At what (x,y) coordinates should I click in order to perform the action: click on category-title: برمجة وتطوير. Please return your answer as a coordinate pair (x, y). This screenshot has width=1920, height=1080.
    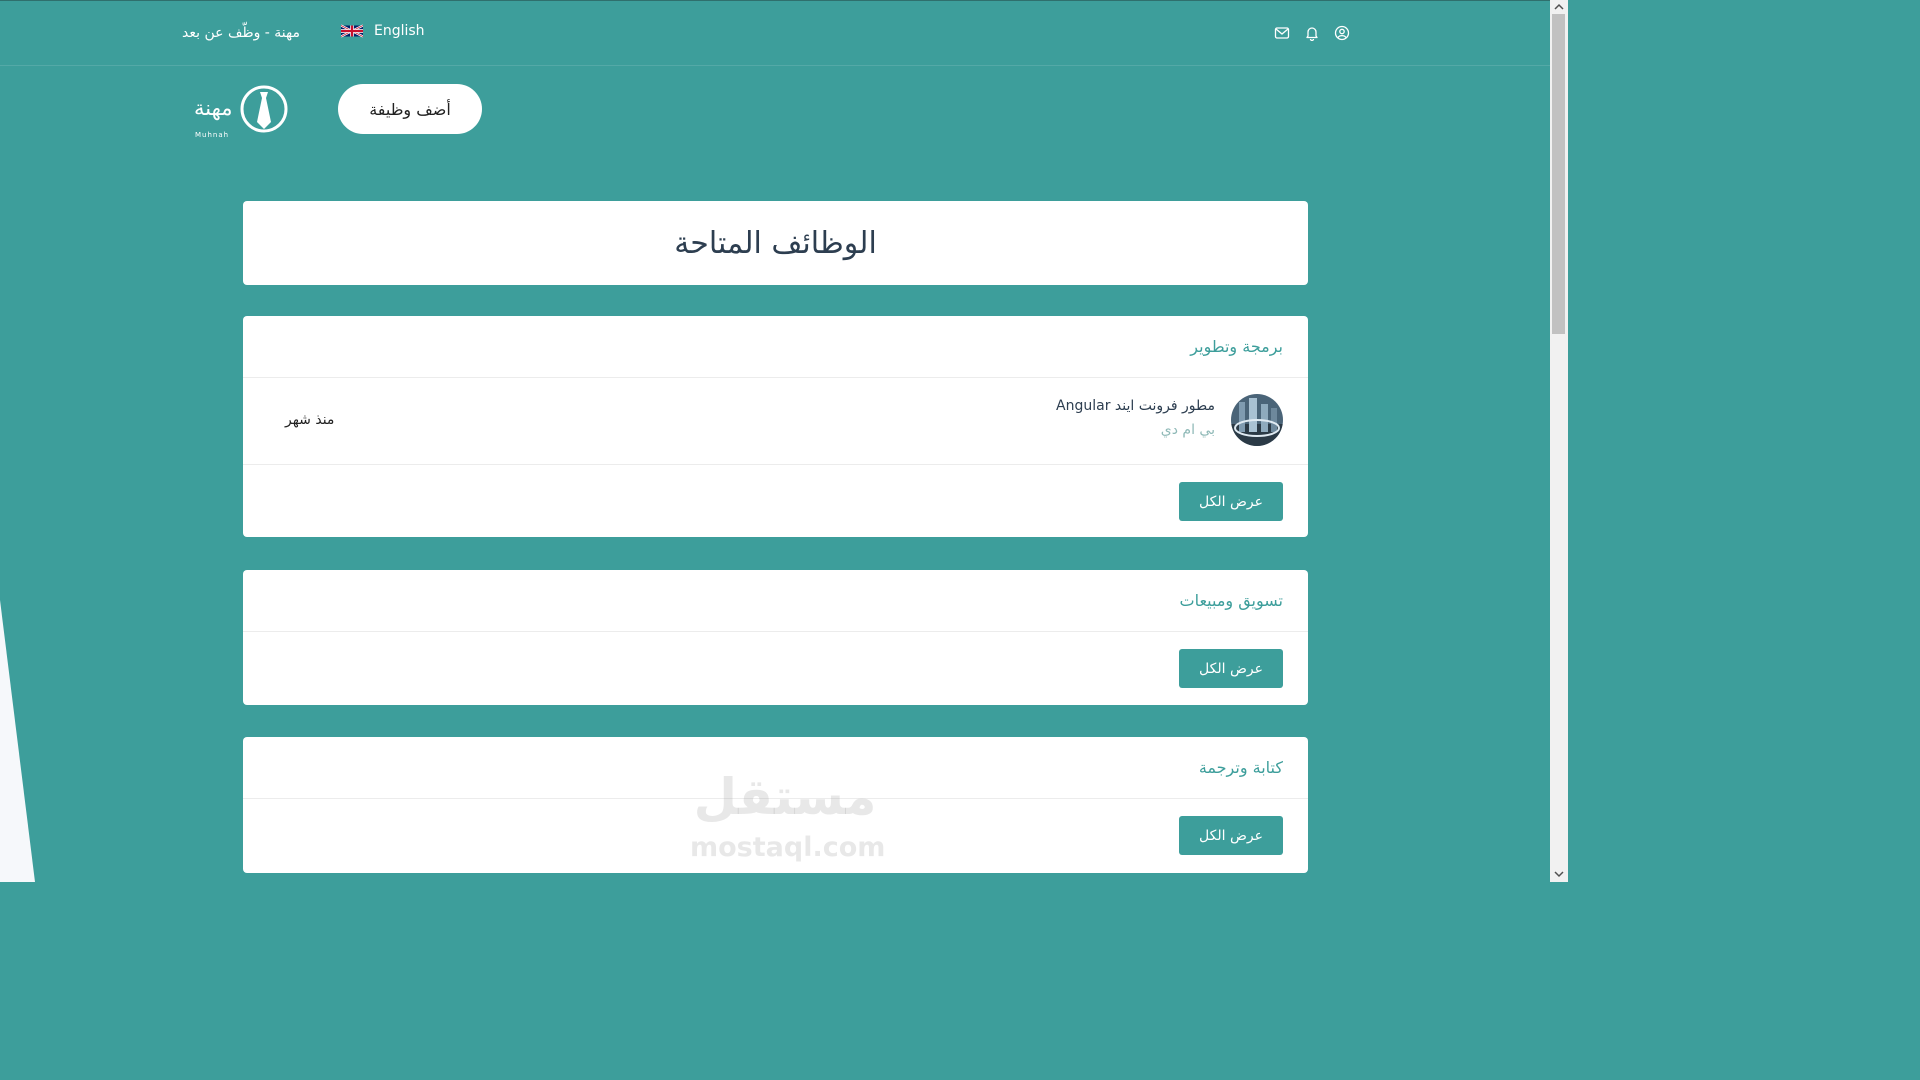
    Looking at the image, I should click on (1236, 346).